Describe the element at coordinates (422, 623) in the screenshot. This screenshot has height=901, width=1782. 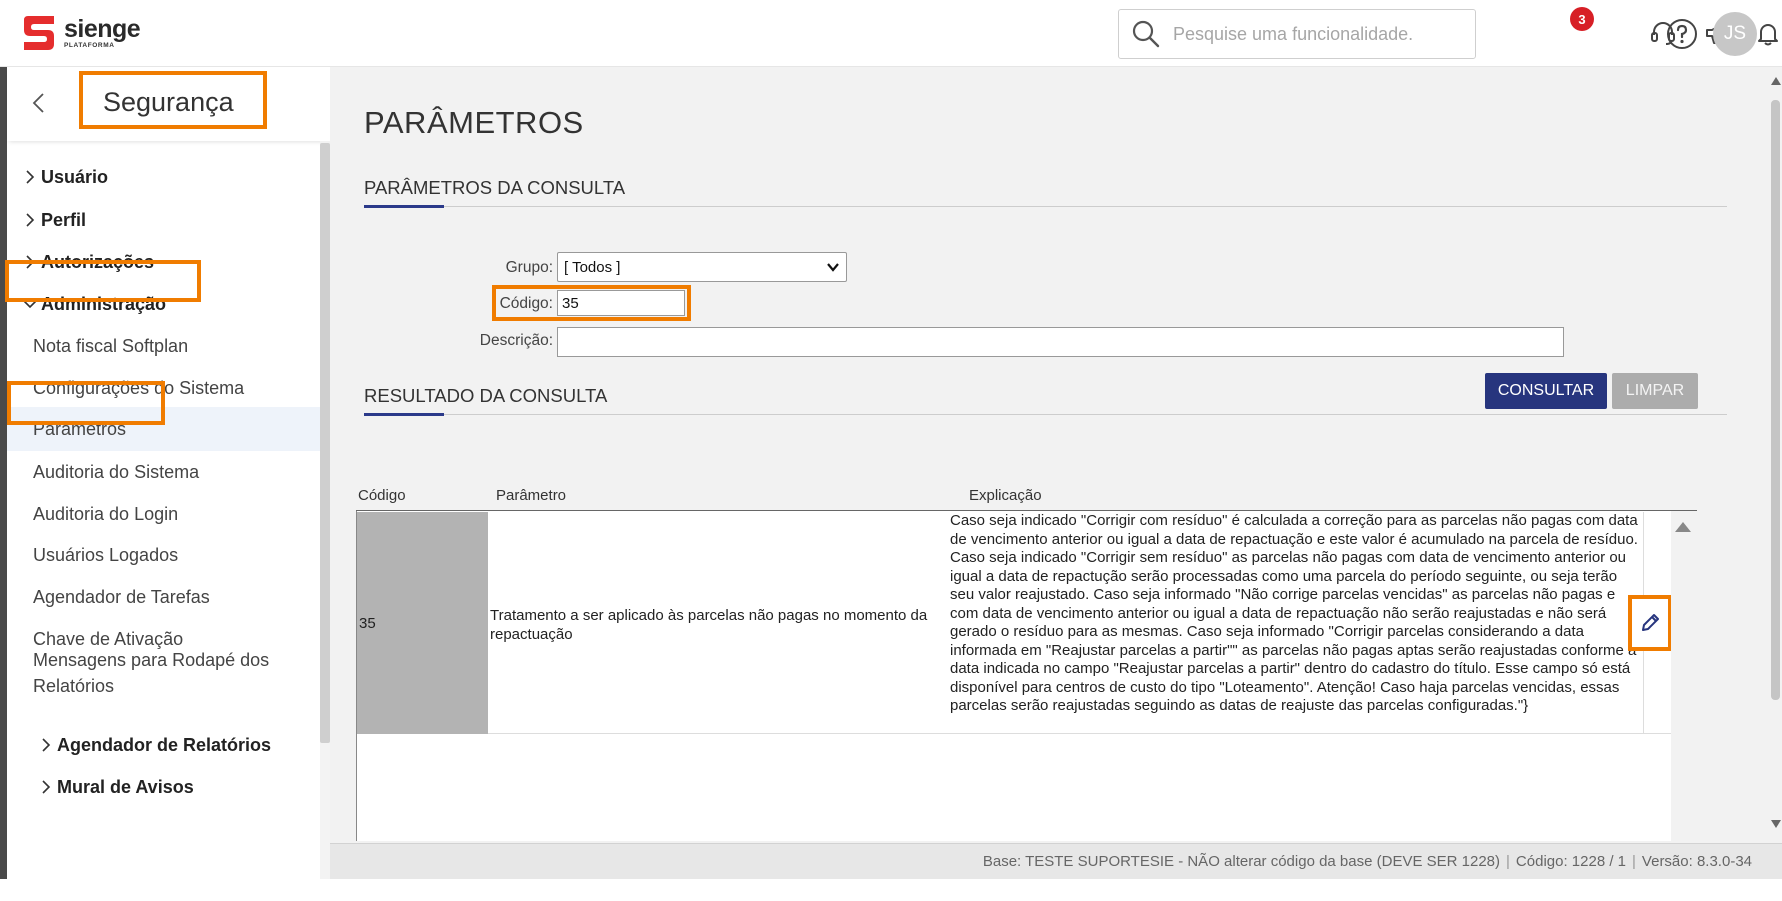
I see `cell-code: 35` at that location.